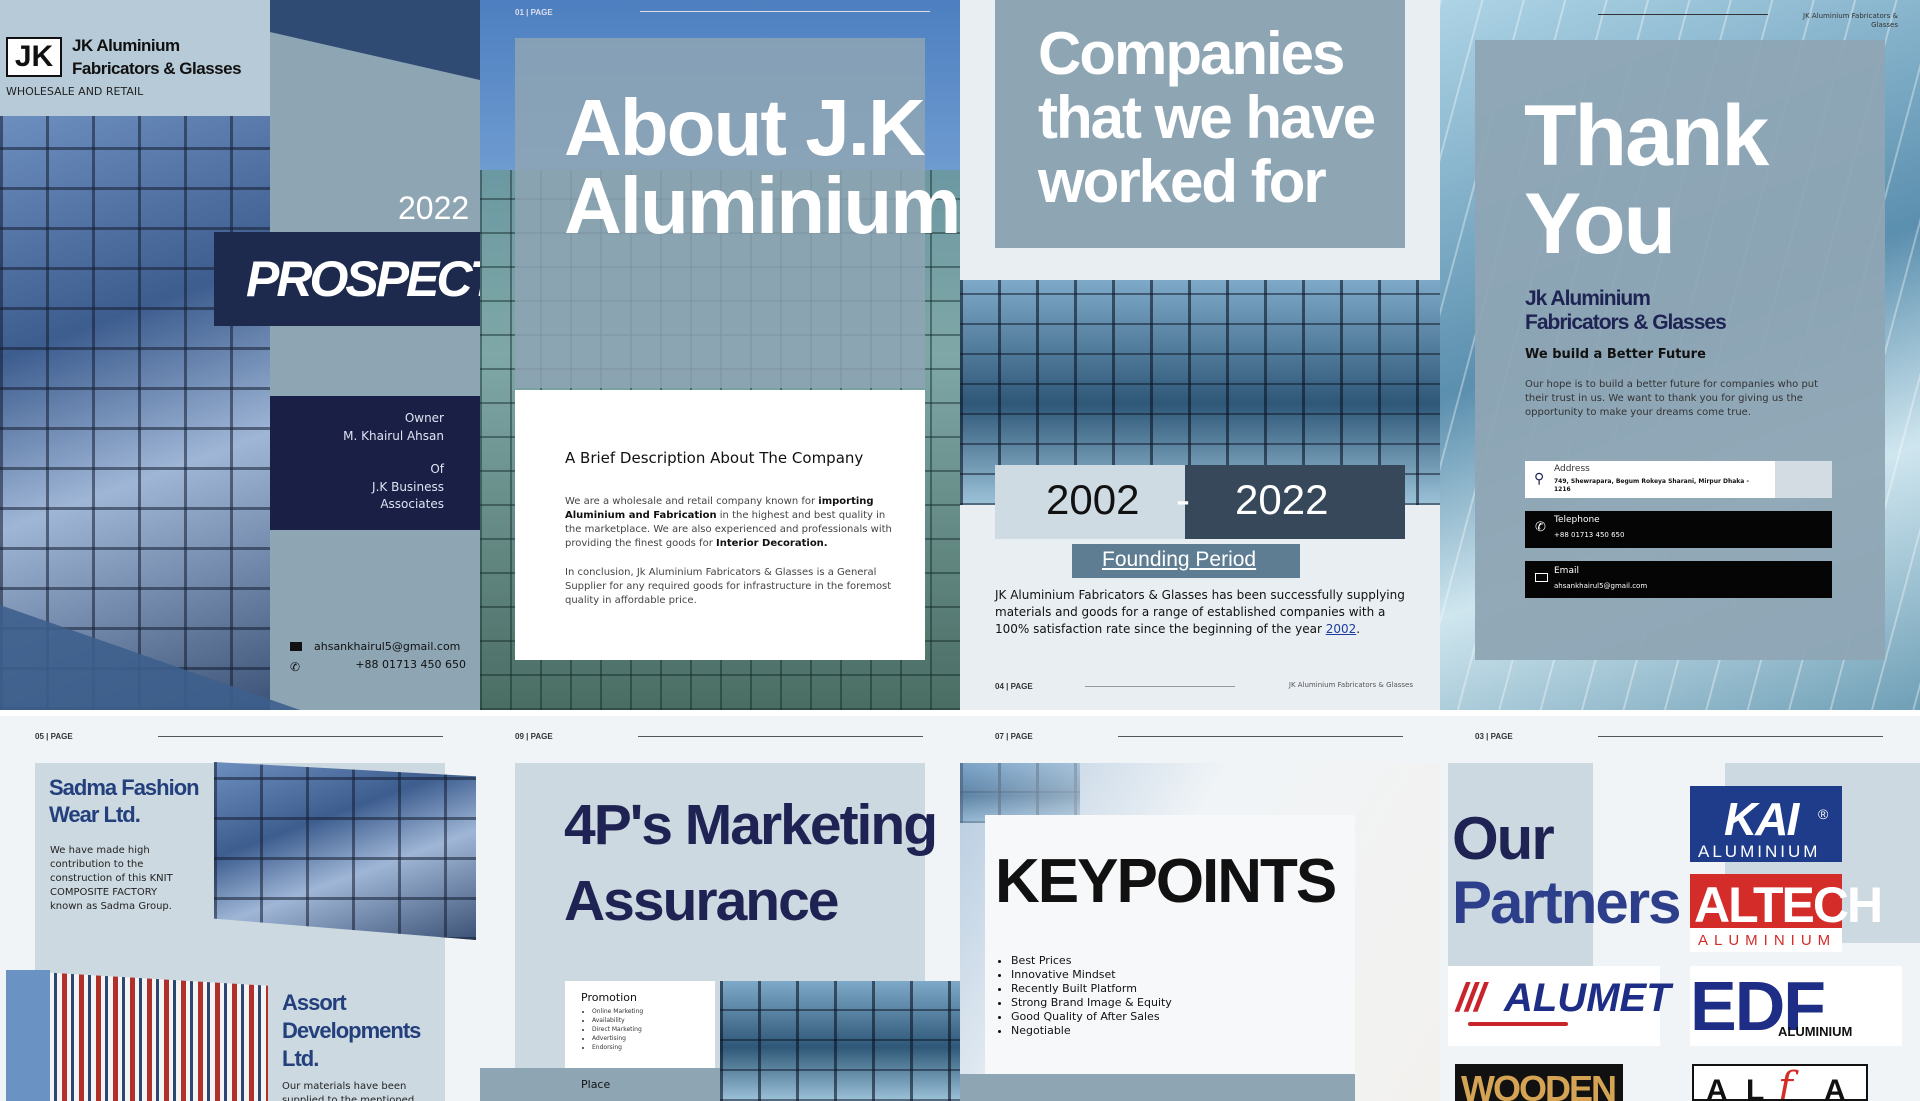 This screenshot has height=1101, width=1920. I want to click on founding-period-label: Founding Period, so click(1179, 559).